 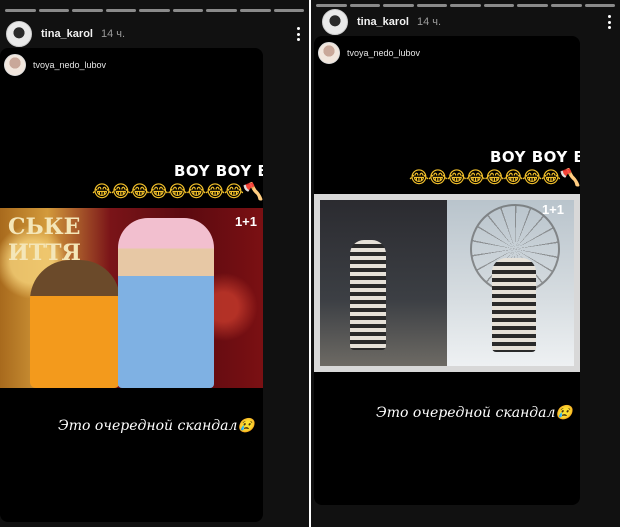 What do you see at coordinates (447, 283) in the screenshot?
I see `video-frame: 1+1` at bounding box center [447, 283].